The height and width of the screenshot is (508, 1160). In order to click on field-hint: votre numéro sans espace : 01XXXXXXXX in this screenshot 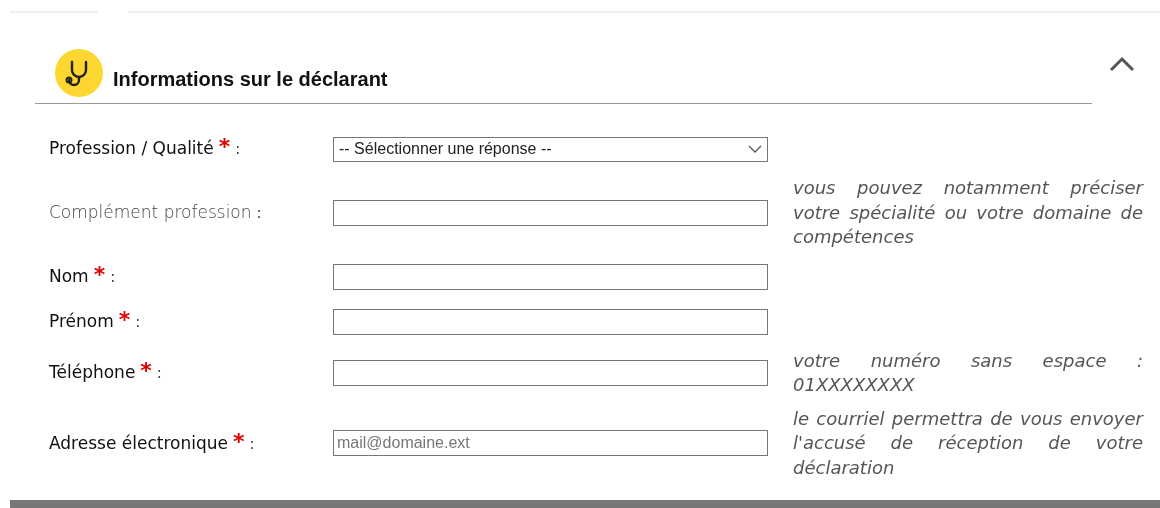, I will do `click(968, 372)`.